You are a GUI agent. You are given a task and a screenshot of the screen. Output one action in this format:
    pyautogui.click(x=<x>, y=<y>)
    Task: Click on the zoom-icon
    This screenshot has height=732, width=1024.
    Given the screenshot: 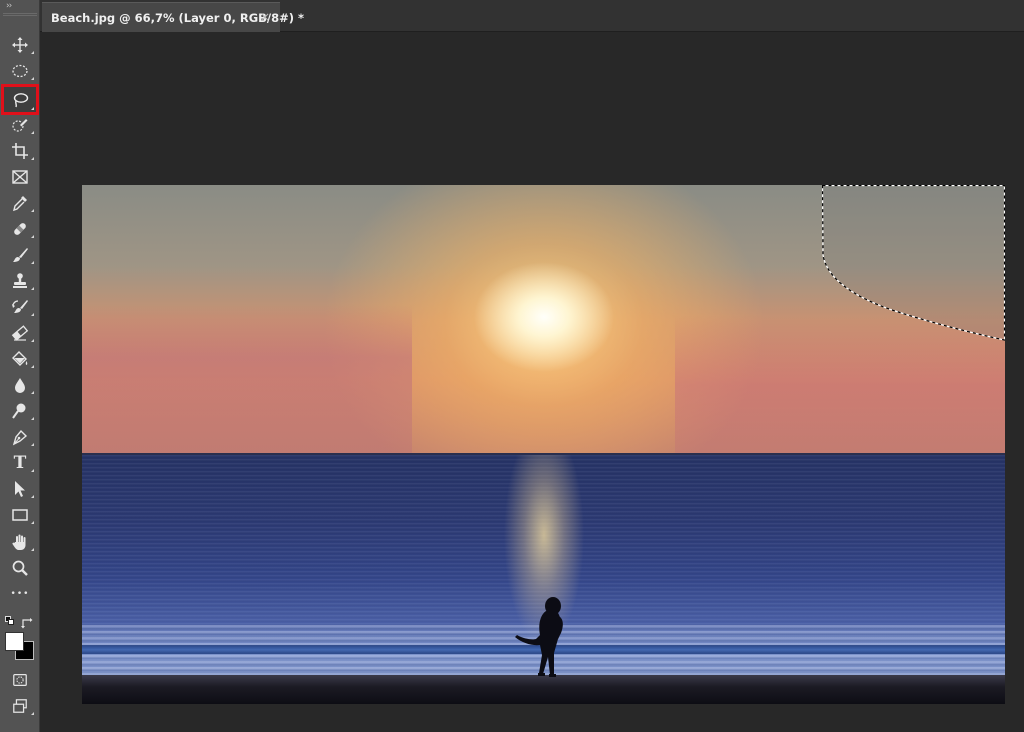 What is the action you would take?
    pyautogui.click(x=20, y=568)
    